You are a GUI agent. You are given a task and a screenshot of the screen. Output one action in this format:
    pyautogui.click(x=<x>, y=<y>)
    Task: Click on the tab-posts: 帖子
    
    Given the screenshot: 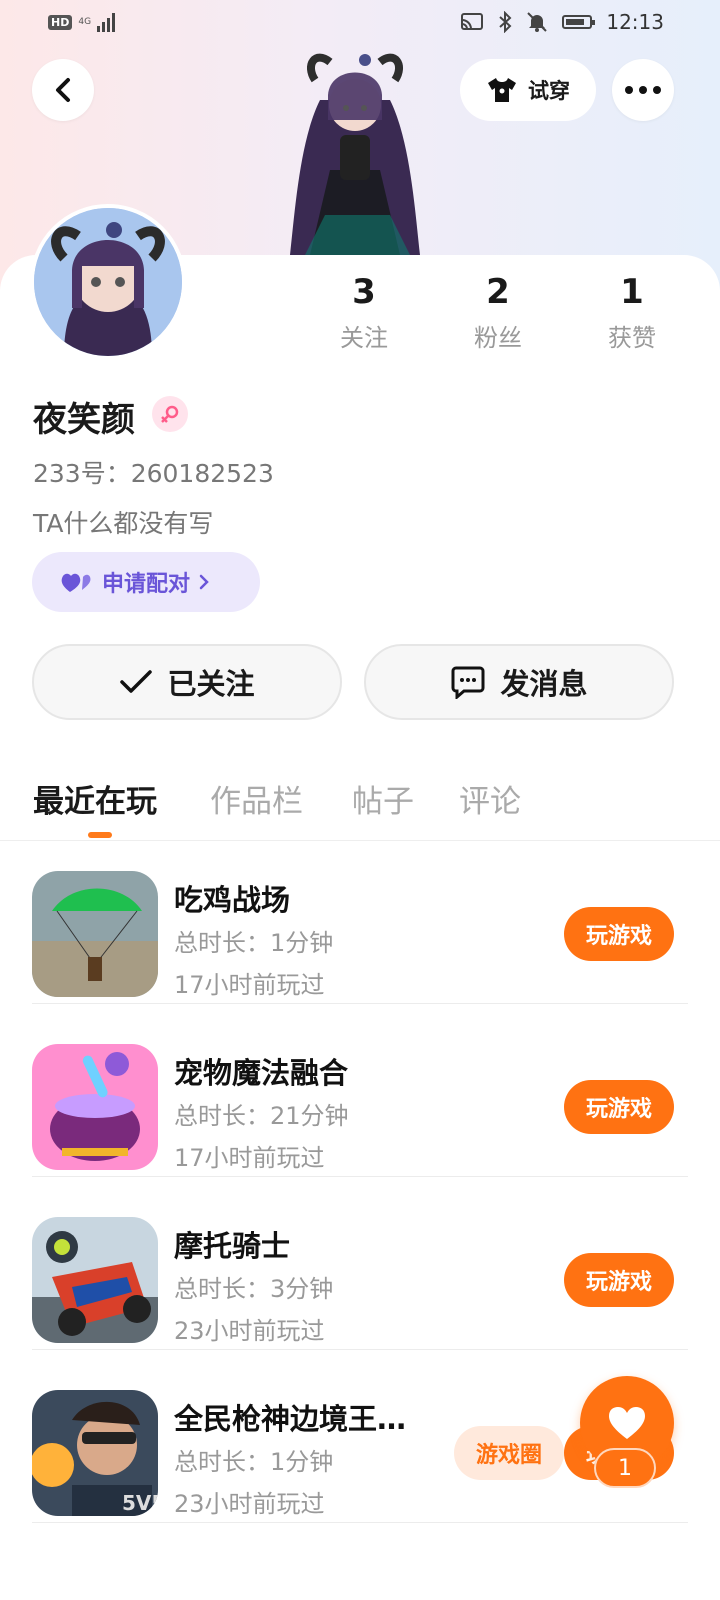 What is the action you would take?
    pyautogui.click(x=383, y=798)
    